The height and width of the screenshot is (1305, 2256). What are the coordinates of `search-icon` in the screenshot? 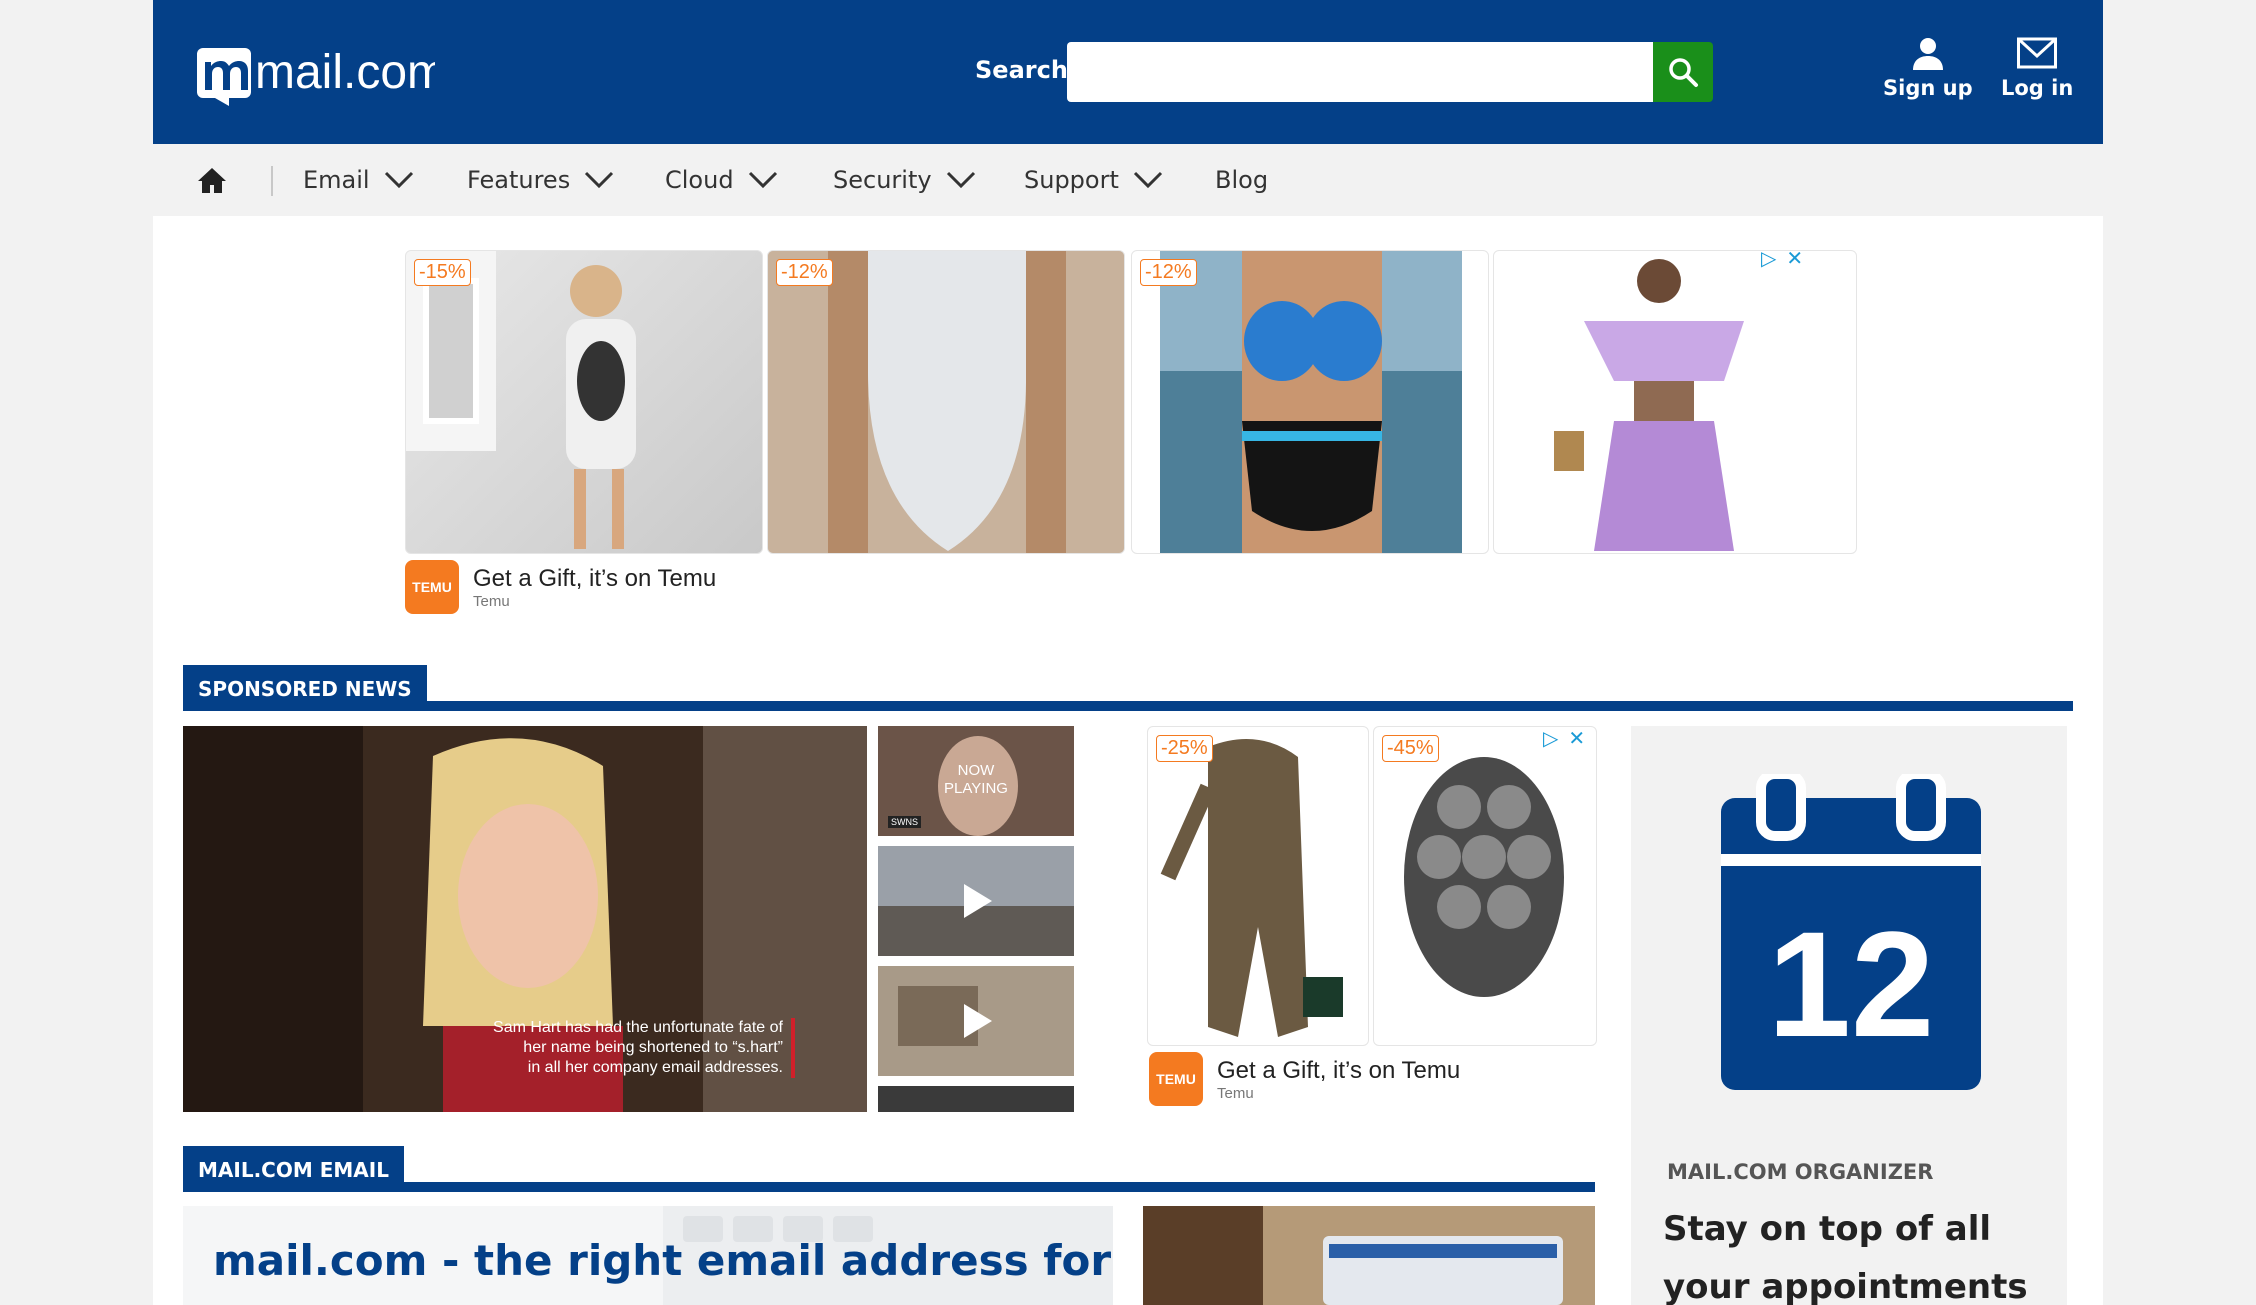 It's located at (1683, 72).